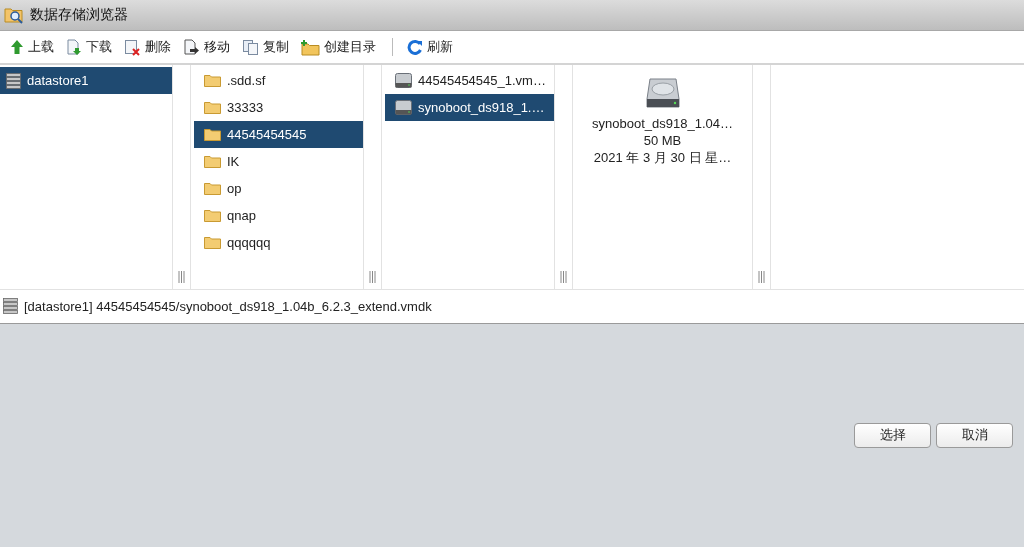  What do you see at coordinates (246, 80) in the screenshot?
I see `item-name: .sdd.sf` at bounding box center [246, 80].